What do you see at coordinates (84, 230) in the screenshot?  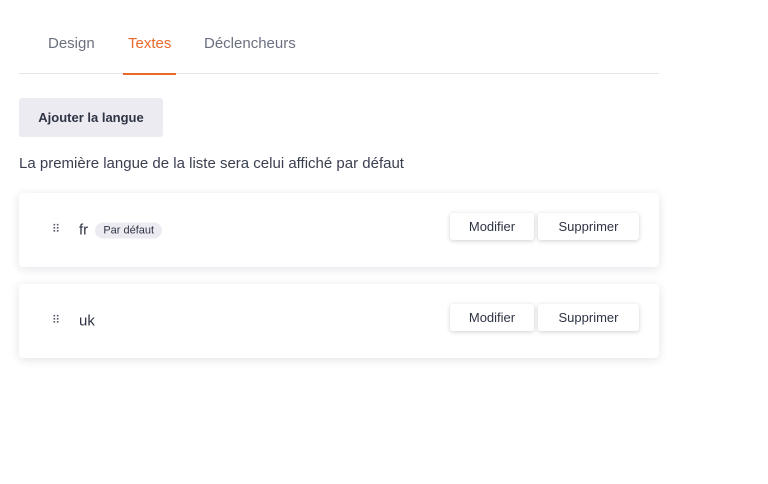 I see `language-code: fr` at bounding box center [84, 230].